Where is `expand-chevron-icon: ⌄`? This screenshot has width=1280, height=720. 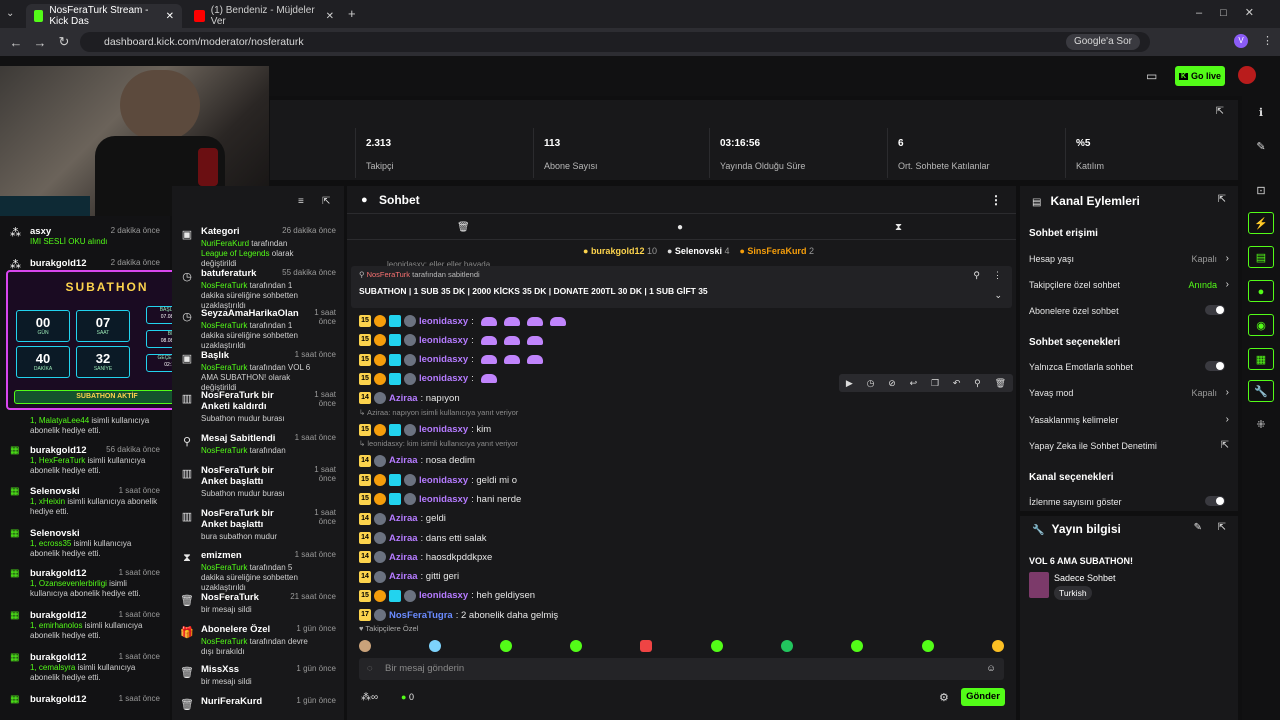
expand-chevron-icon: ⌄ is located at coordinates (998, 295).